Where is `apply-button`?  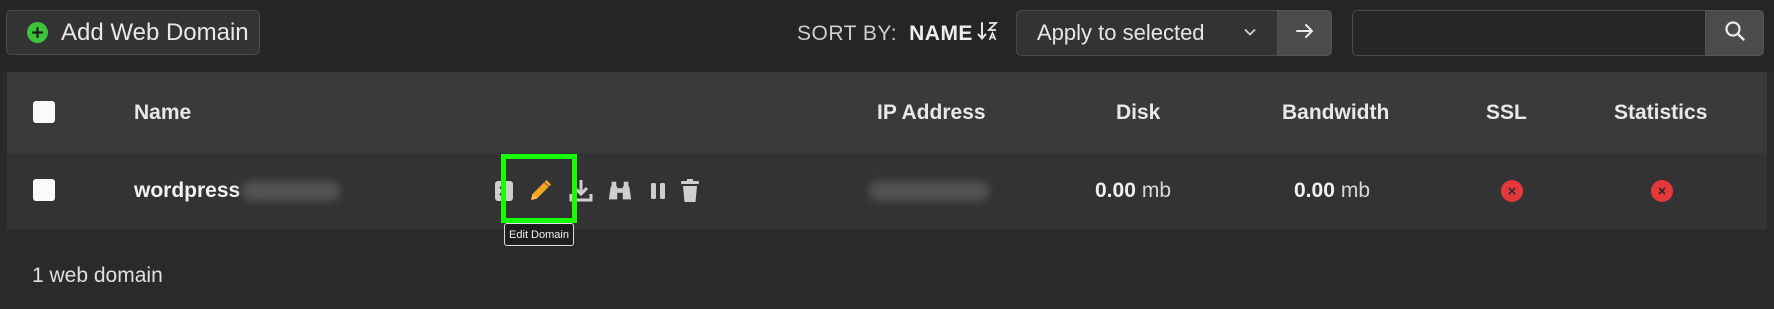 apply-button is located at coordinates (1304, 33).